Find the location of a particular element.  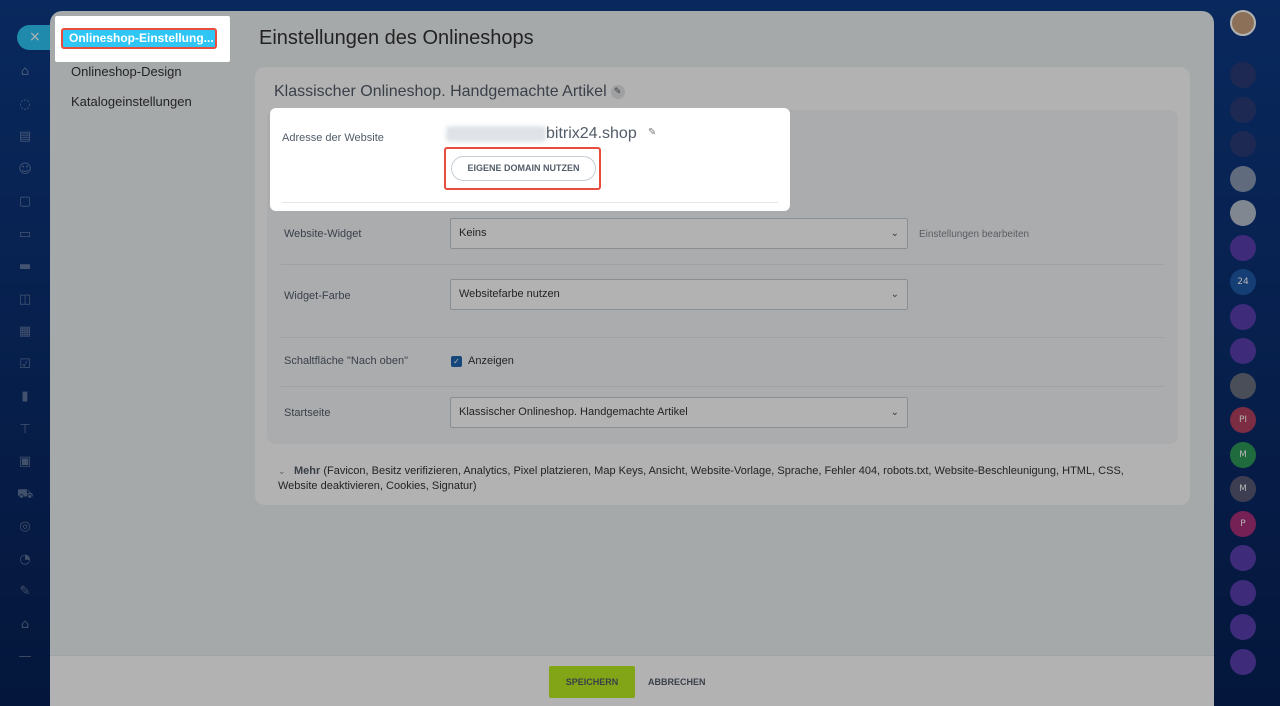

widget-label: Website-Widget is located at coordinates (323, 234).